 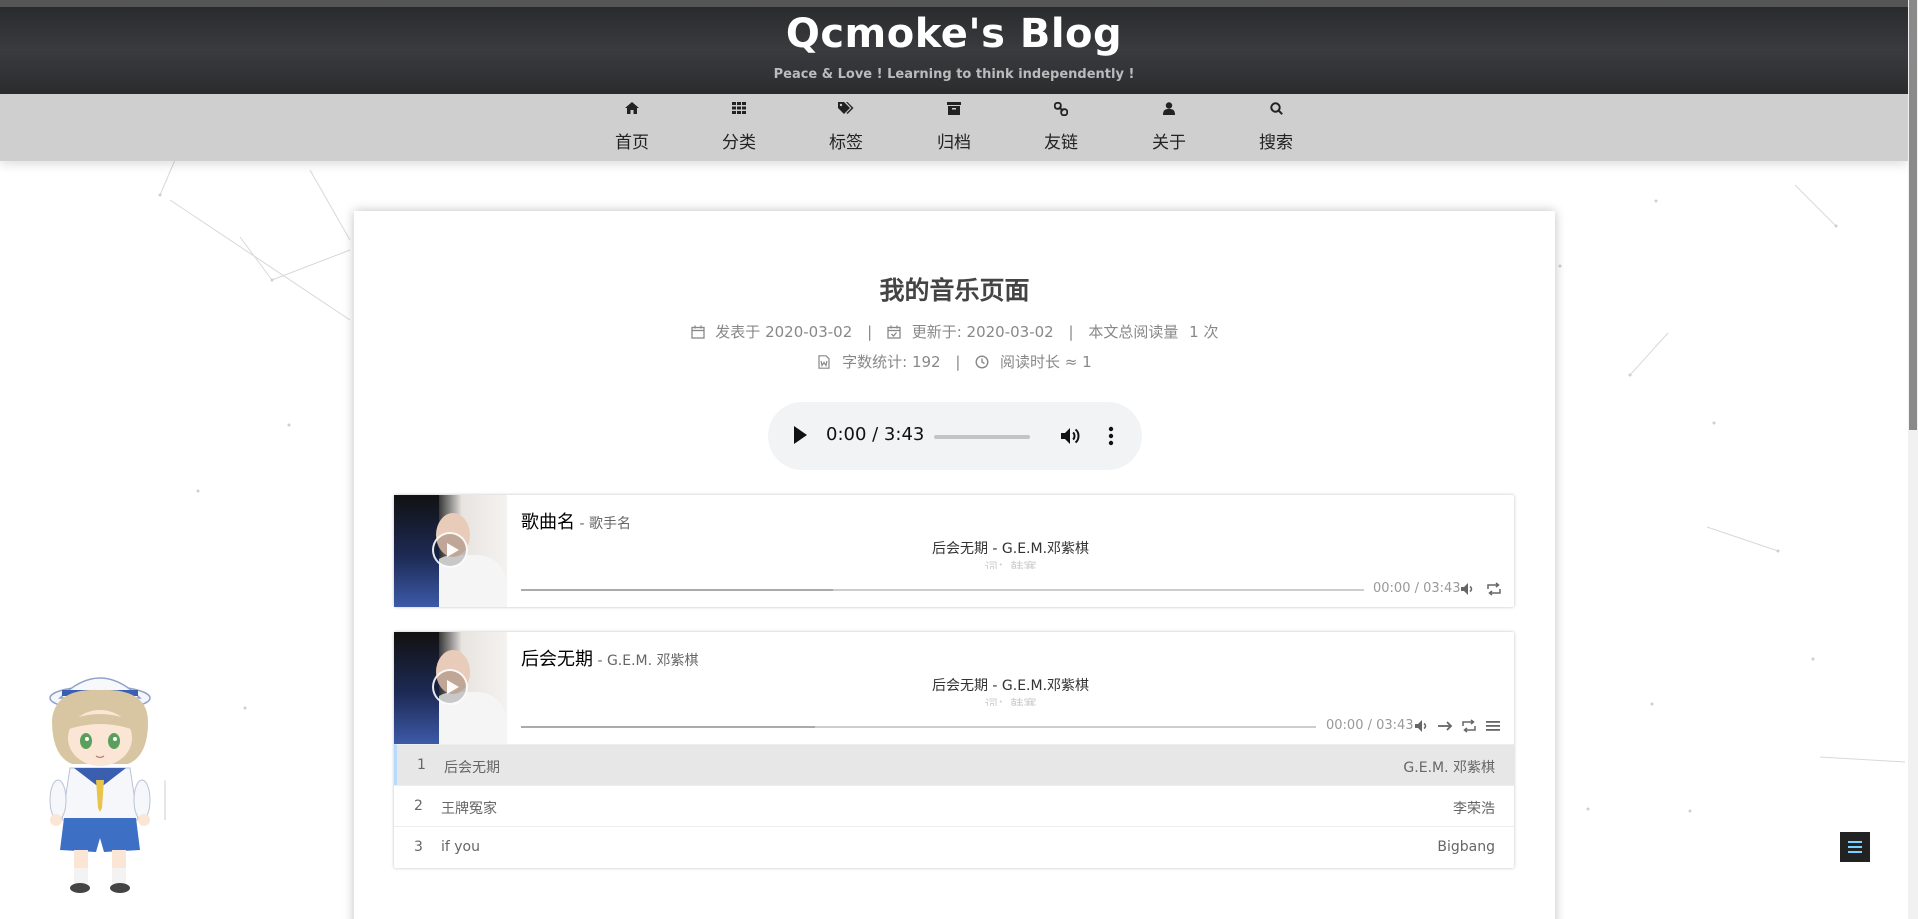 What do you see at coordinates (954, 143) in the screenshot?
I see `nav-label: 归档` at bounding box center [954, 143].